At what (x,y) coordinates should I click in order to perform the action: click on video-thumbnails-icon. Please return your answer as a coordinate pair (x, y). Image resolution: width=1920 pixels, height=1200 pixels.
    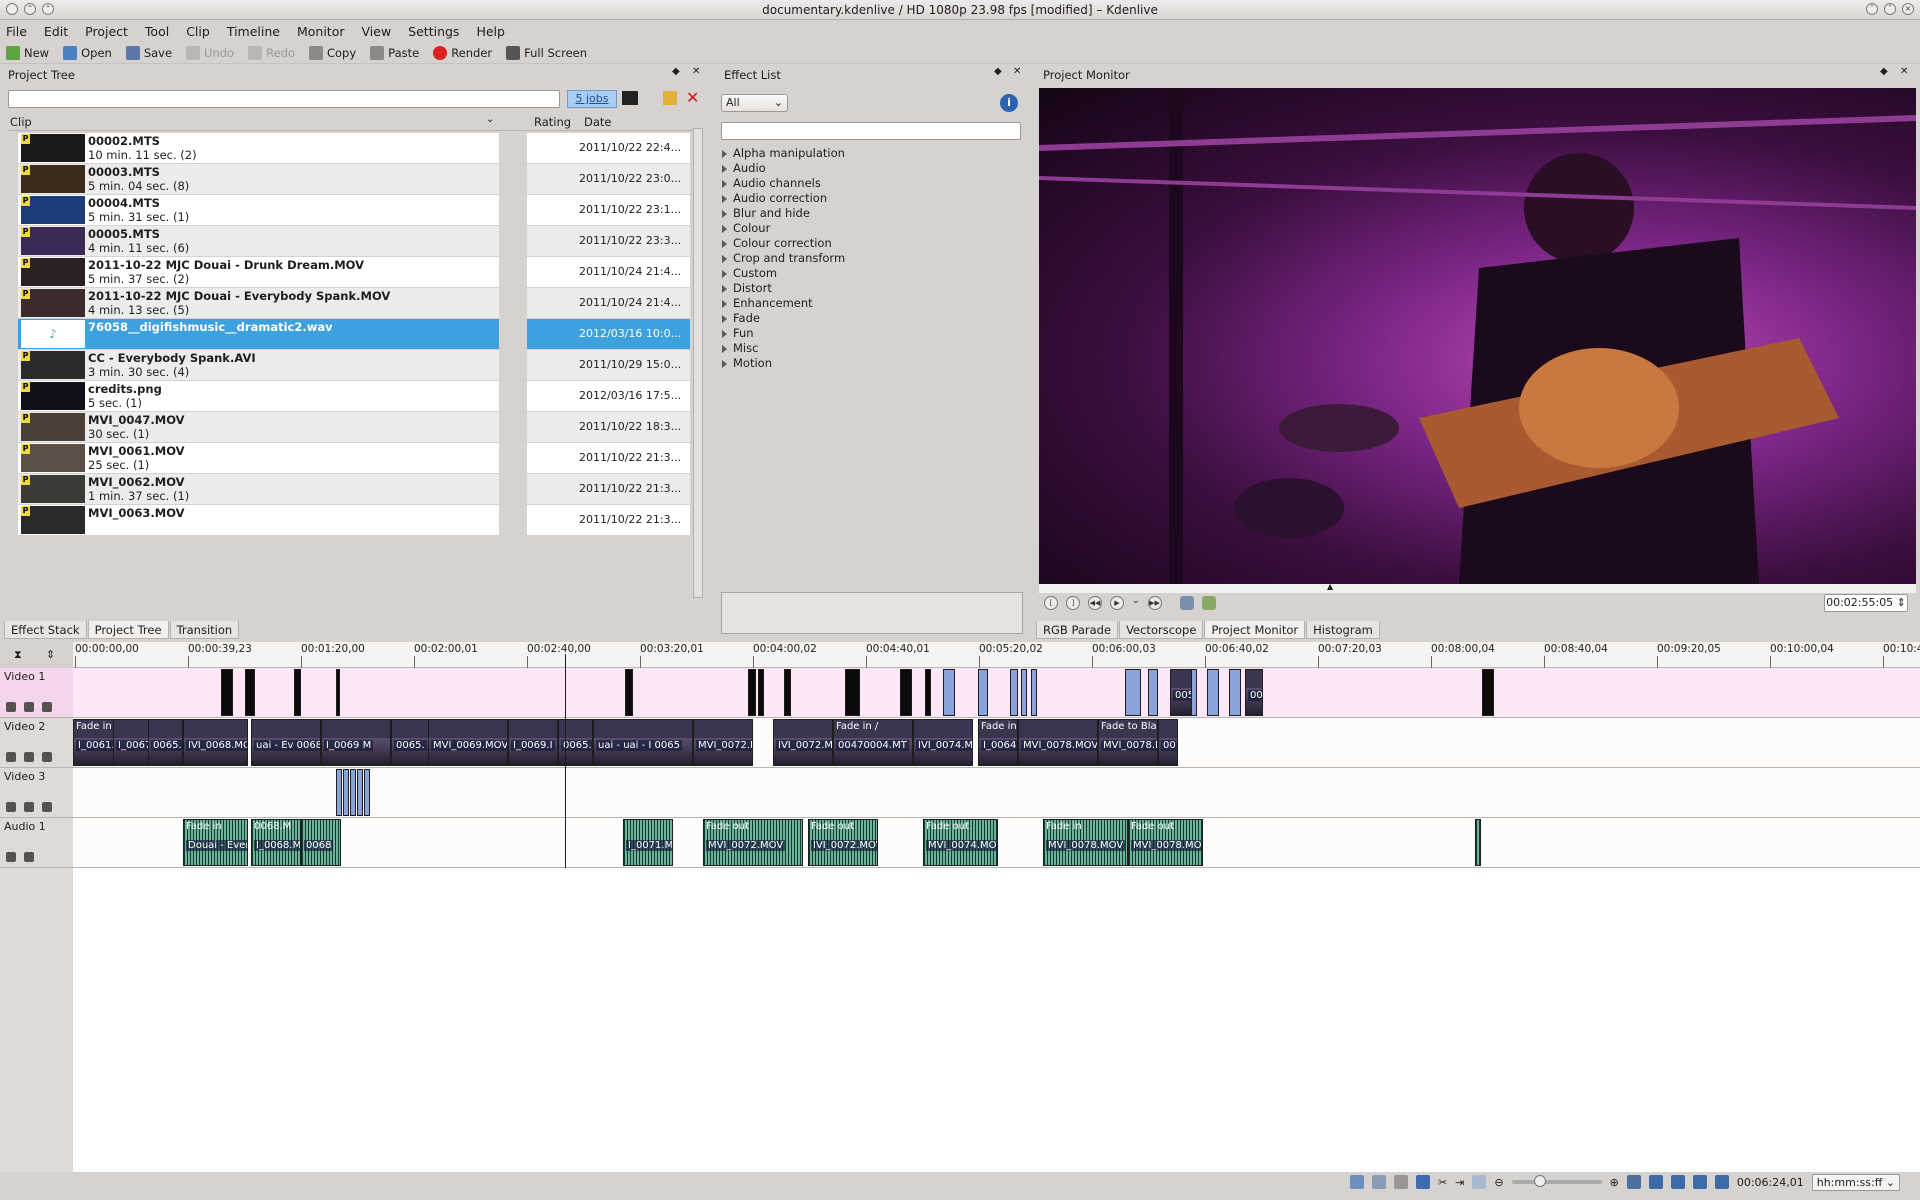
    Looking at the image, I should click on (1356, 1182).